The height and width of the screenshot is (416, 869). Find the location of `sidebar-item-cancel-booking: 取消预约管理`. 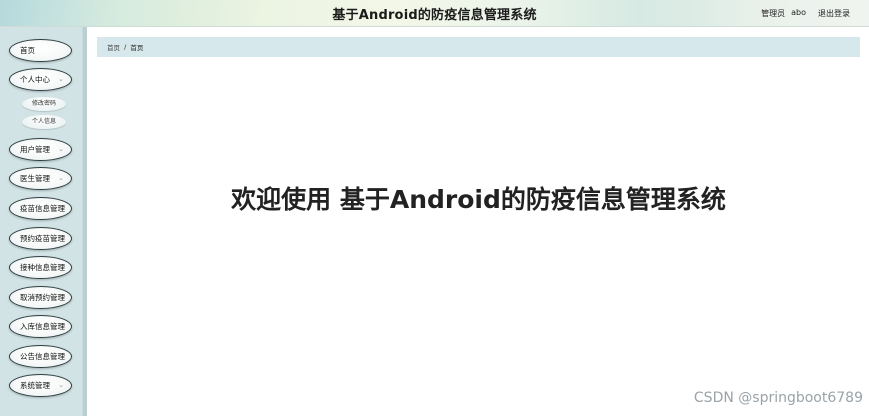

sidebar-item-cancel-booking: 取消预约管理 is located at coordinates (40, 297).